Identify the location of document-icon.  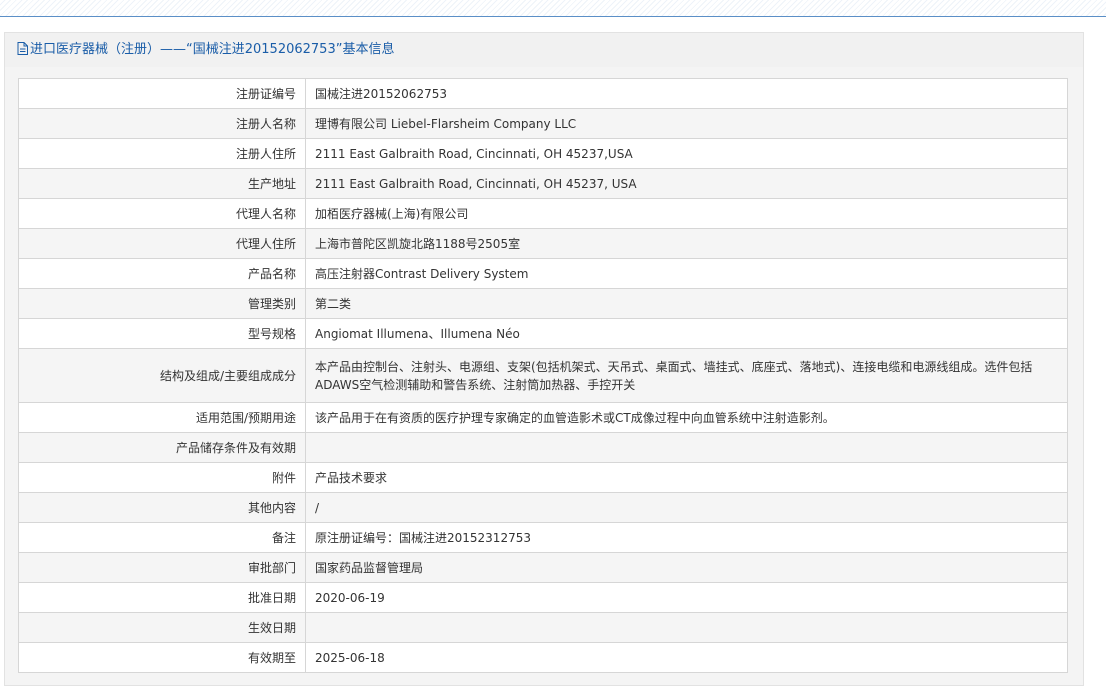
(22, 52).